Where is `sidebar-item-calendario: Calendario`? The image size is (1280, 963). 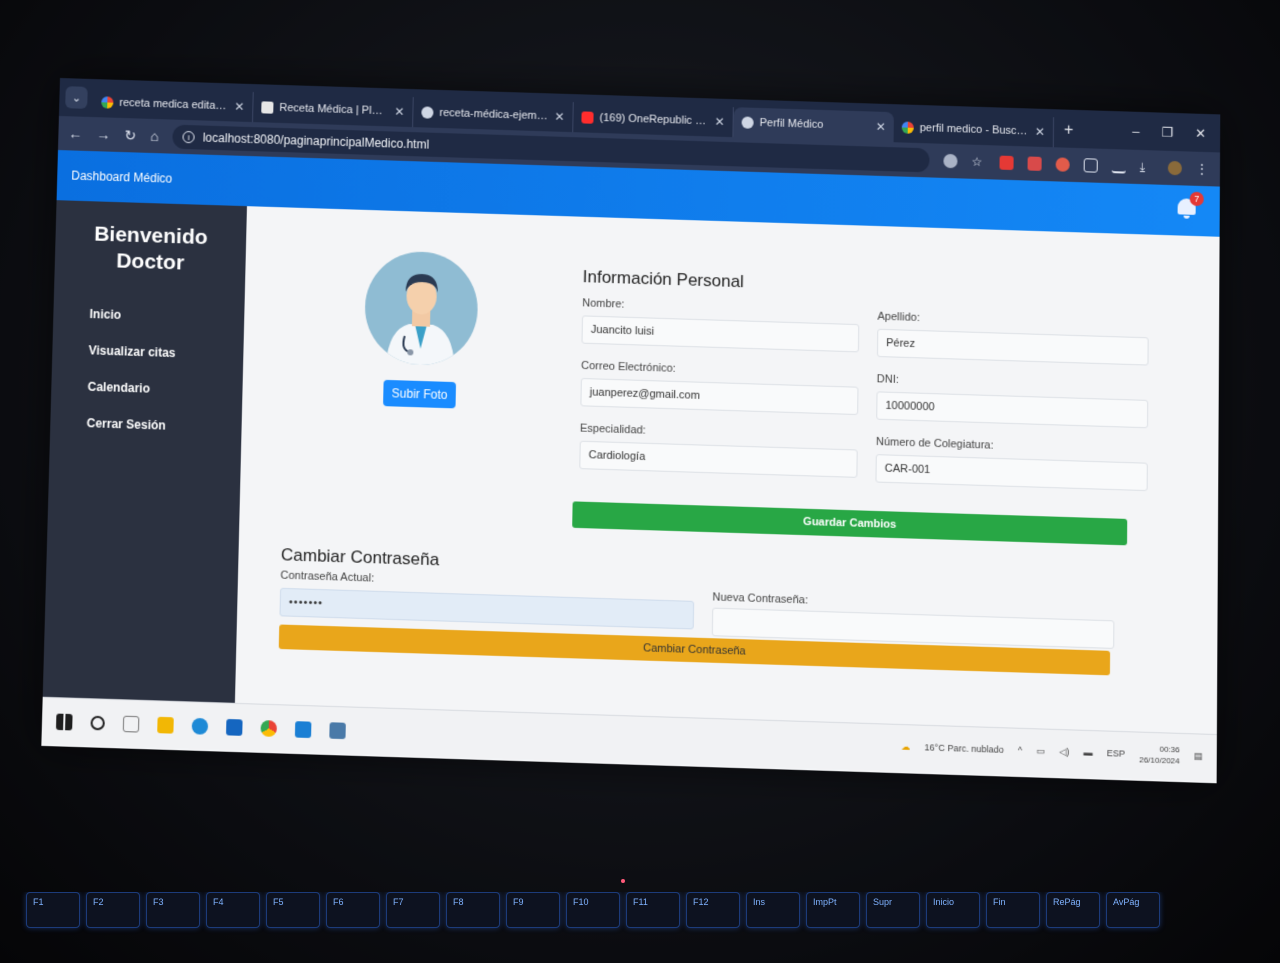 sidebar-item-calendario: Calendario is located at coordinates (147, 388).